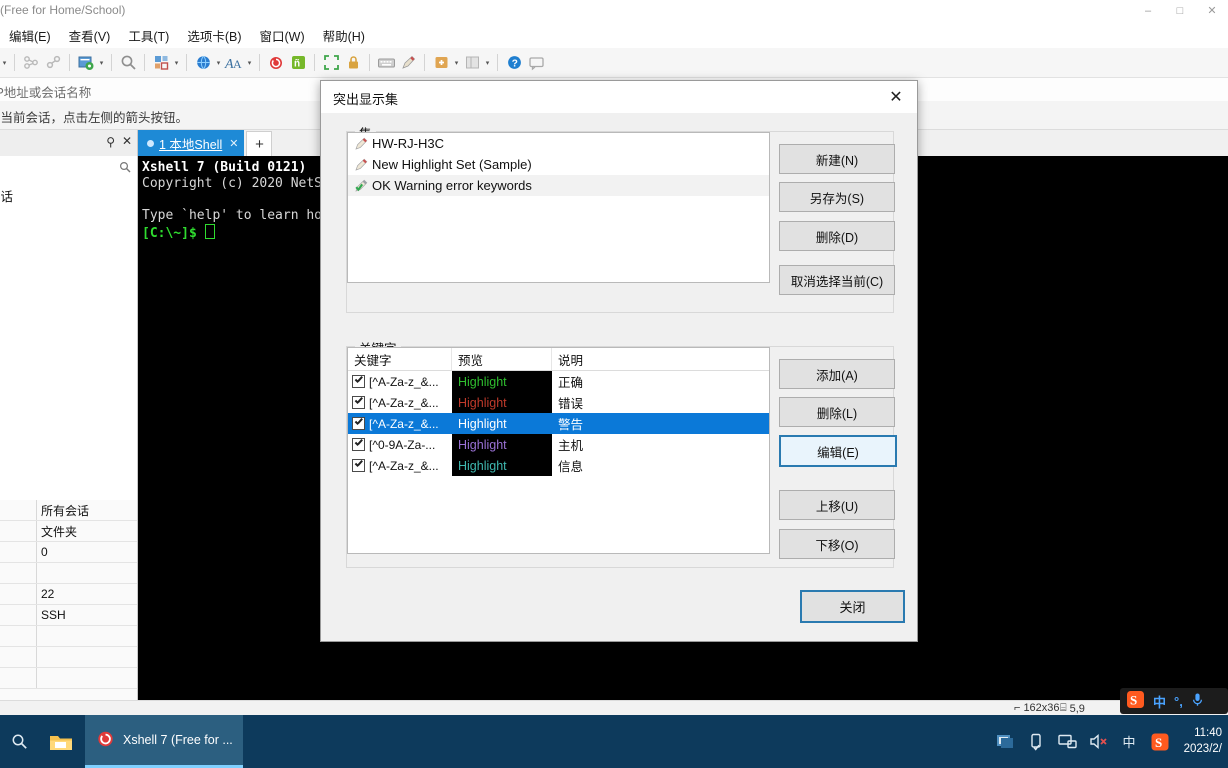 This screenshot has height=768, width=1228. I want to click on xftp-icon: ñ, so click(298, 63).